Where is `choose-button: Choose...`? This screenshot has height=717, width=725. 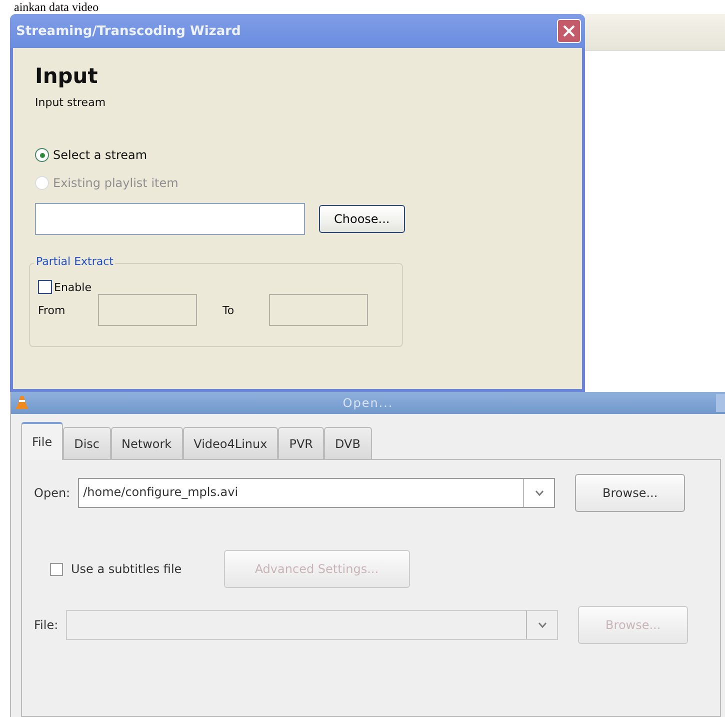 choose-button: Choose... is located at coordinates (362, 219).